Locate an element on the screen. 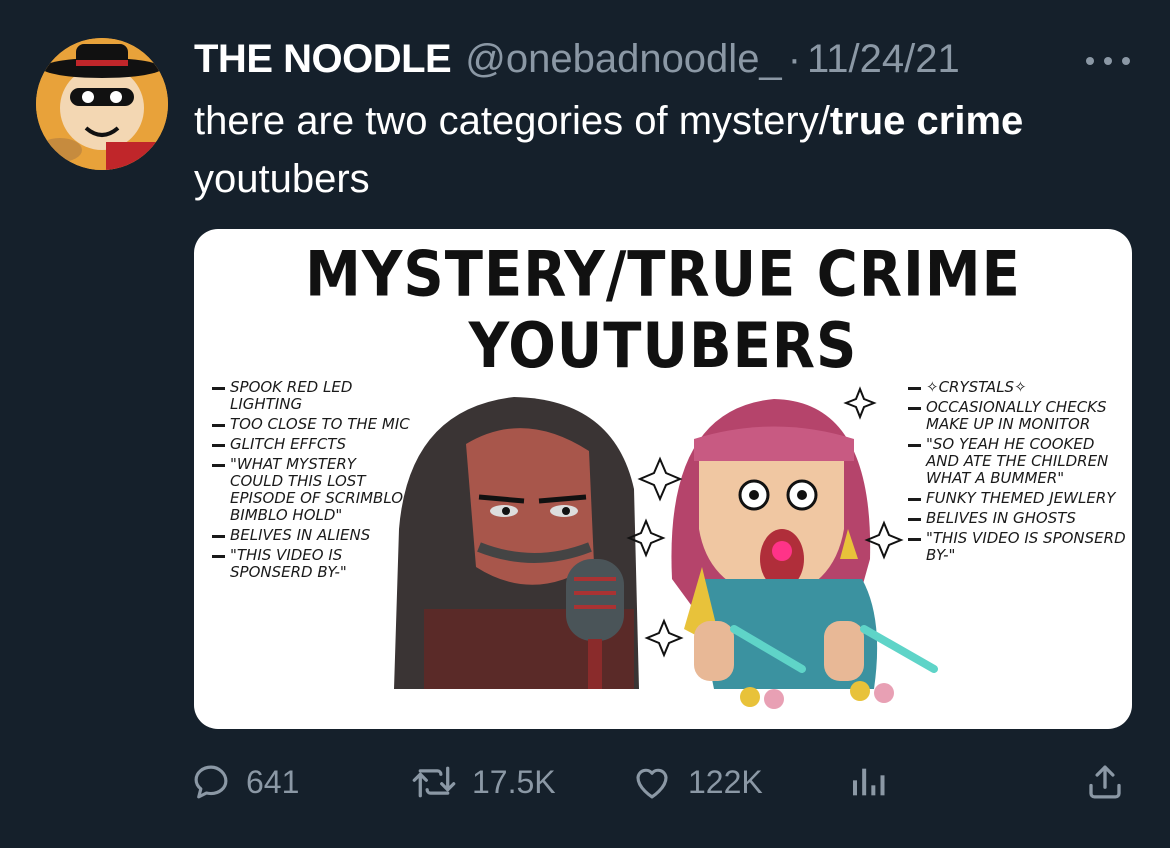  tweet-text-part: there are two categories of mystery/ is located at coordinates (512, 121).